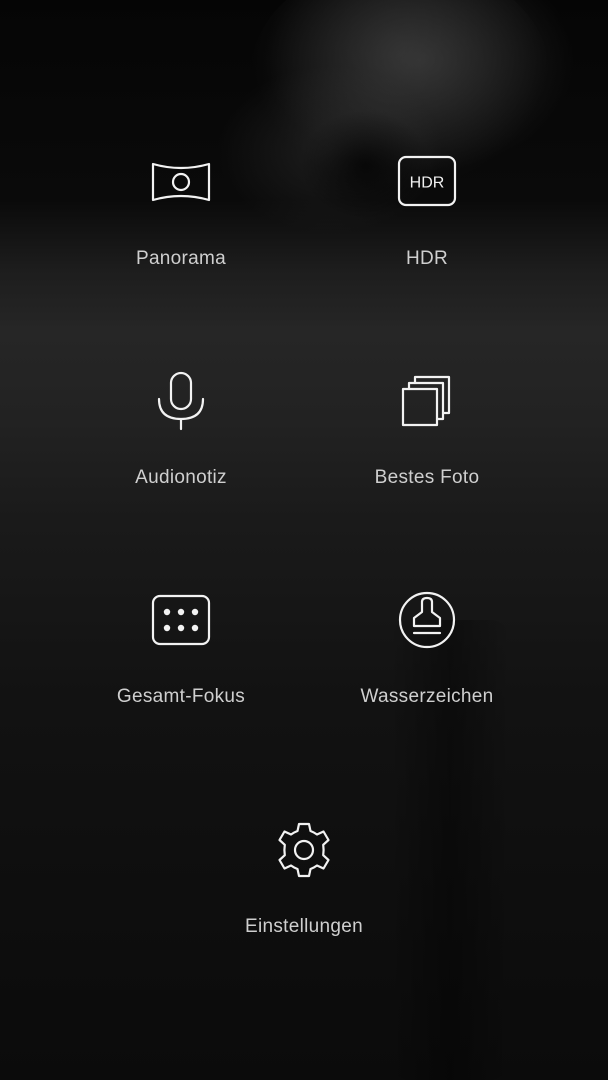  What do you see at coordinates (427, 696) in the screenshot?
I see `mode-label: Wasserzeichen` at bounding box center [427, 696].